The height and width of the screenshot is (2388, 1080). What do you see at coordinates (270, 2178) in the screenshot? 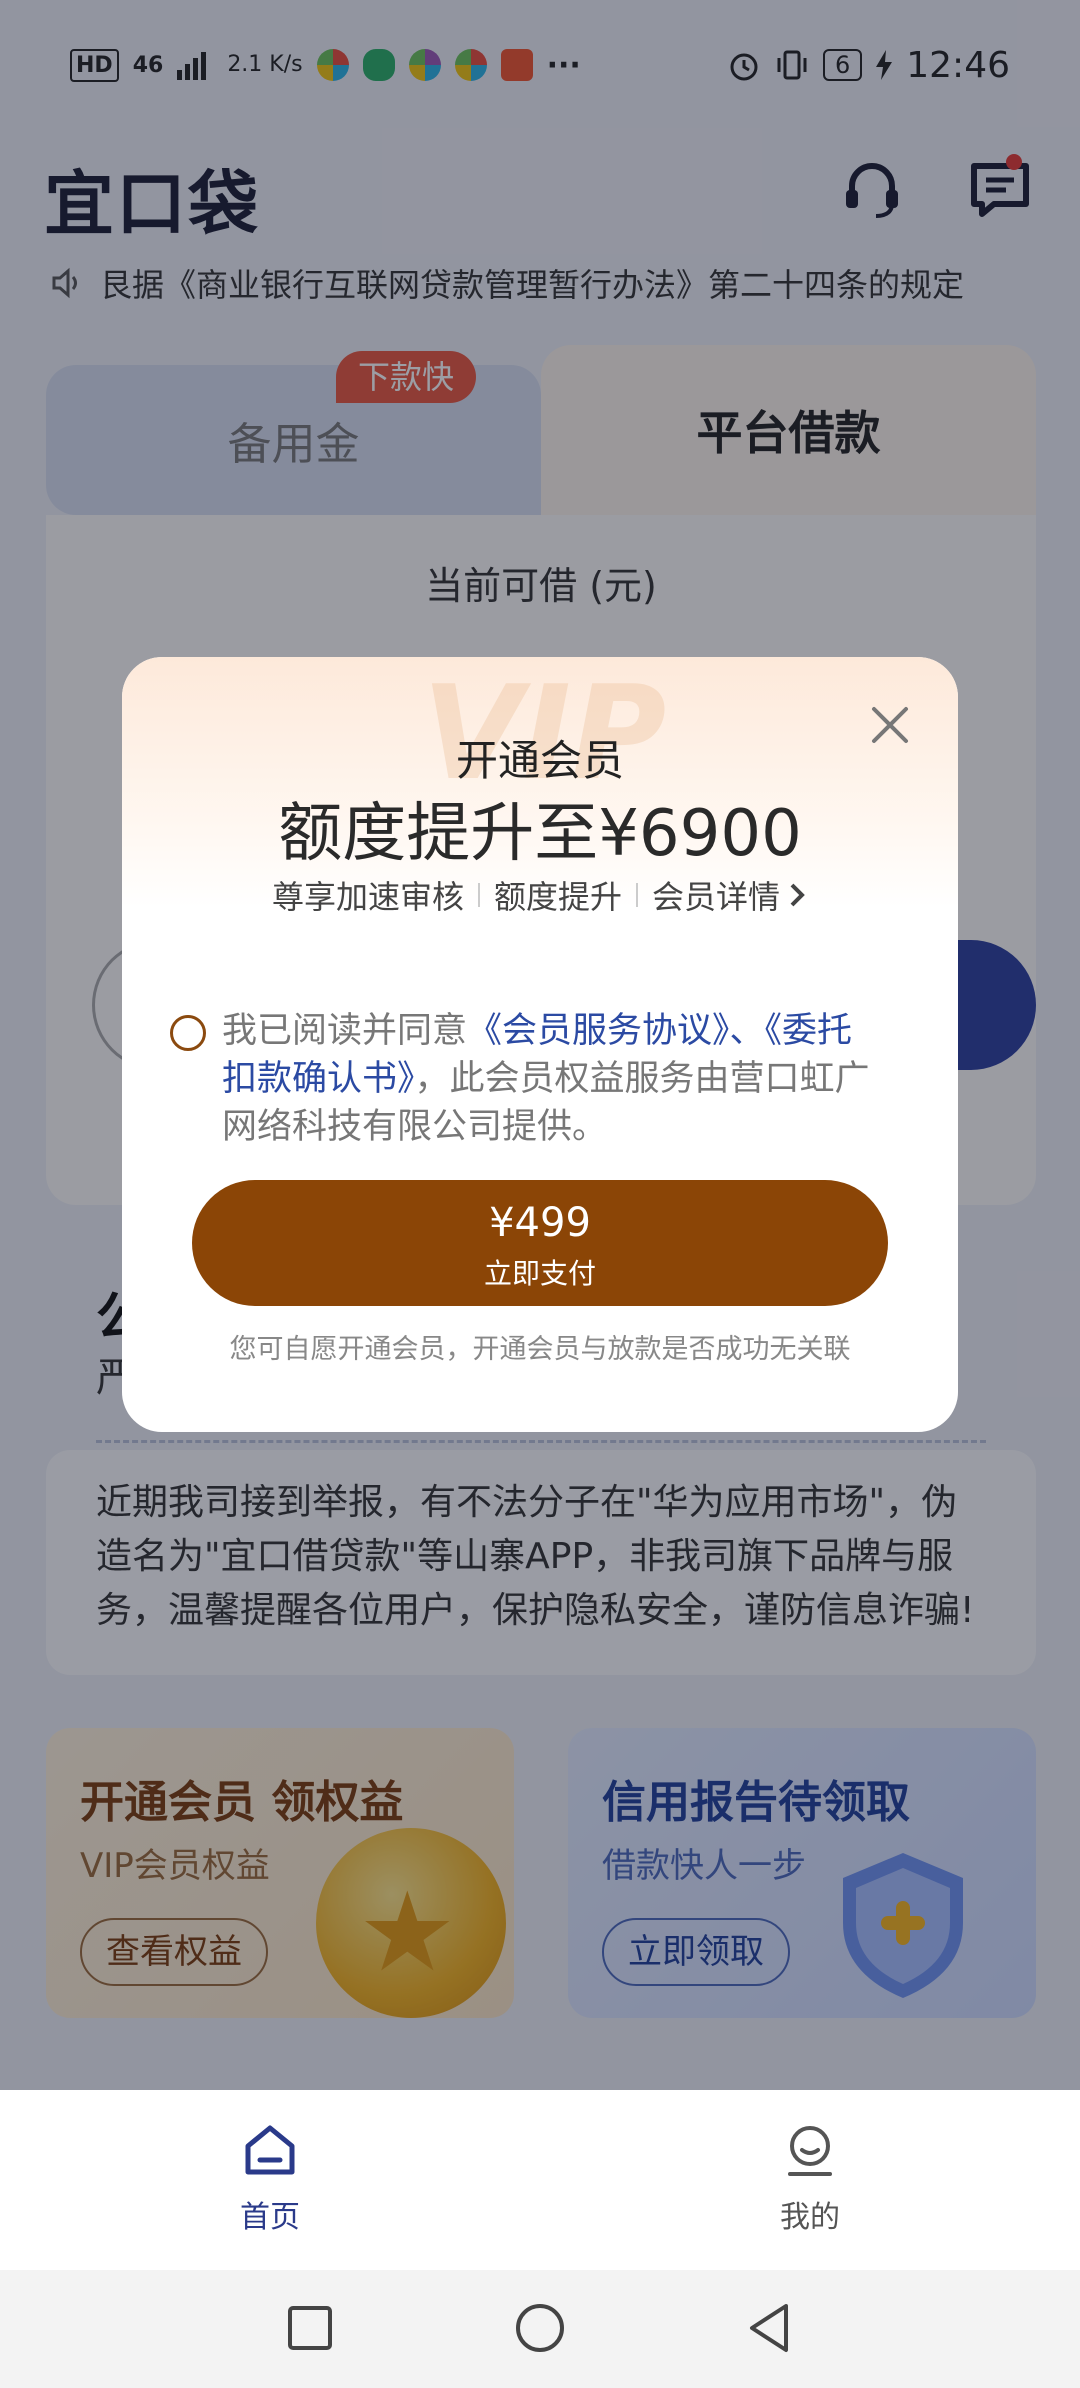
I see `nav-home: 首页` at bounding box center [270, 2178].